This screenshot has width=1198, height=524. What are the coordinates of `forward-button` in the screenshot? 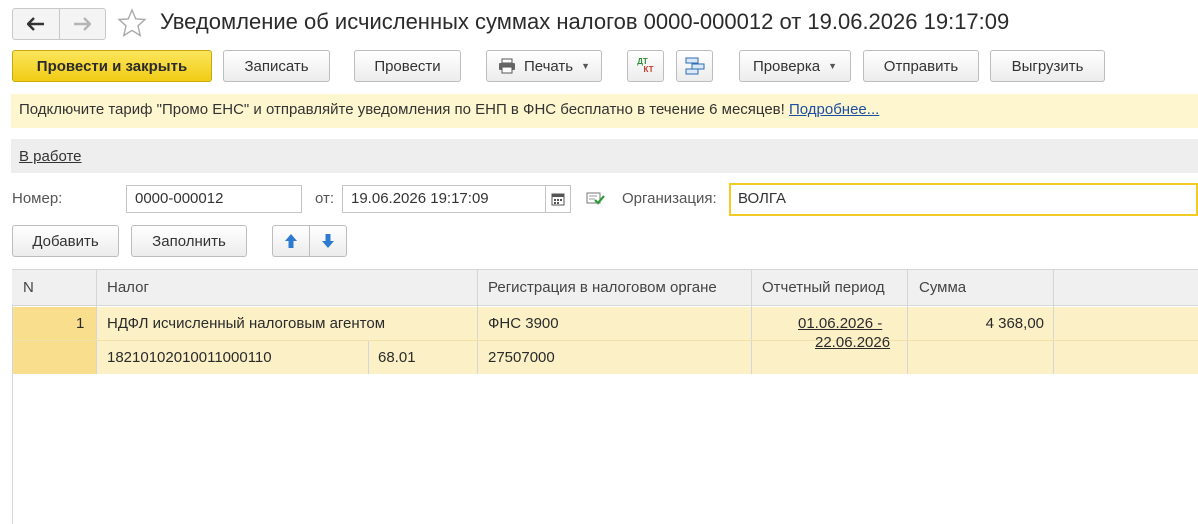 It's located at (82, 24).